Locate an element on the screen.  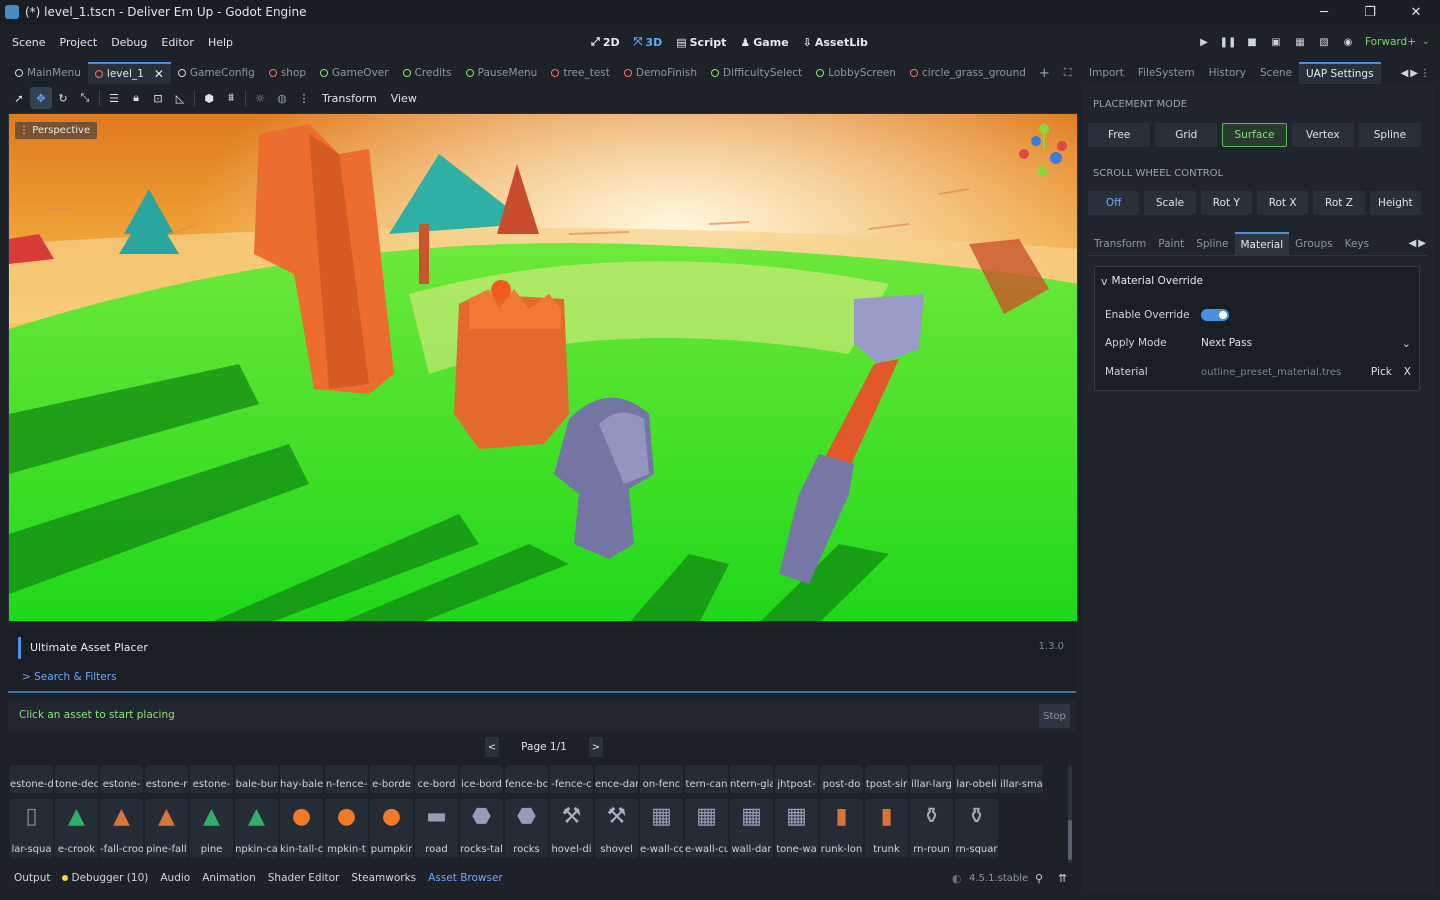
subtab-groups: Groups is located at coordinates (1313, 244).